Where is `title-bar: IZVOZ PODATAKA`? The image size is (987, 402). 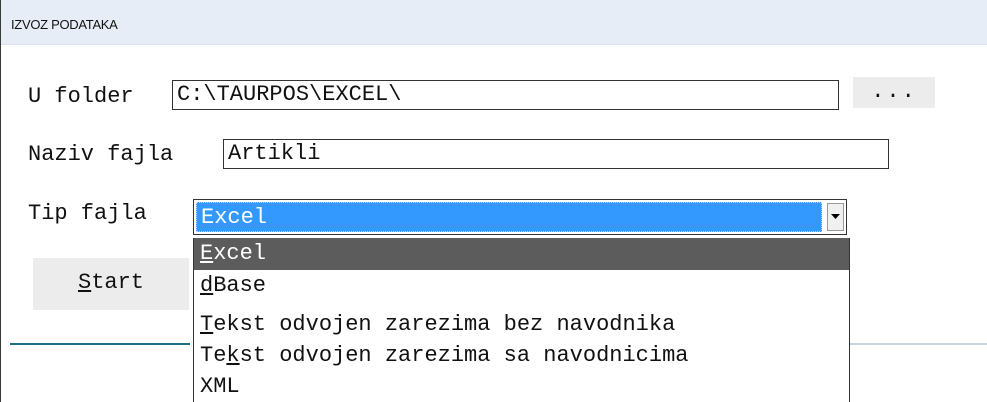
title-bar: IZVOZ PODATAKA is located at coordinates (494, 22).